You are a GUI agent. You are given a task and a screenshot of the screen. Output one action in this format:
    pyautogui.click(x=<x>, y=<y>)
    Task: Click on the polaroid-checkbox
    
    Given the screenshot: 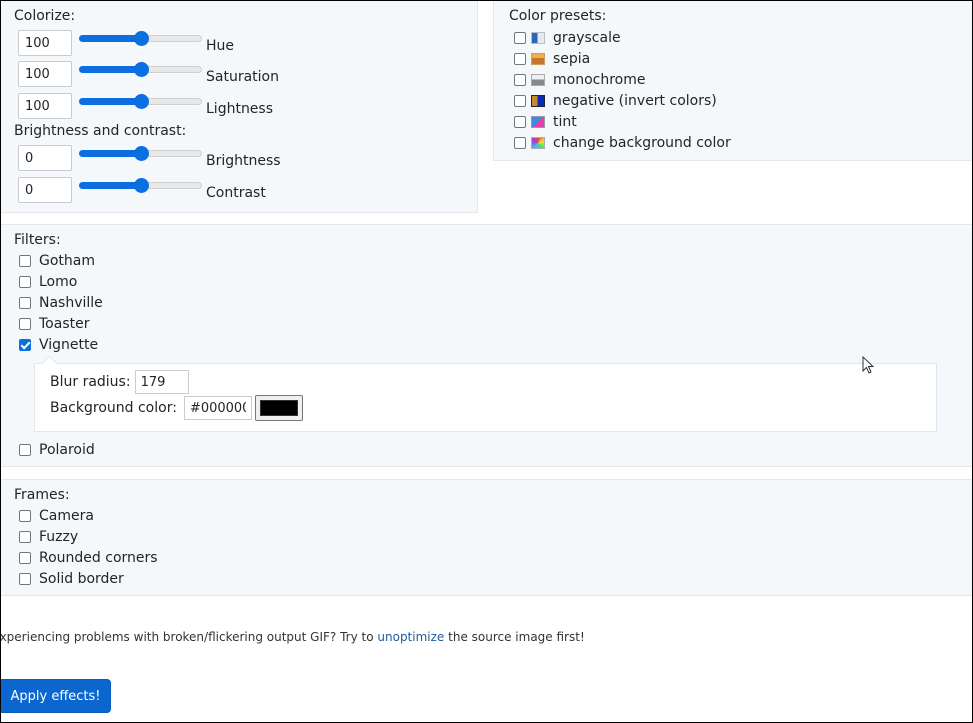 What is the action you would take?
    pyautogui.click(x=25, y=450)
    